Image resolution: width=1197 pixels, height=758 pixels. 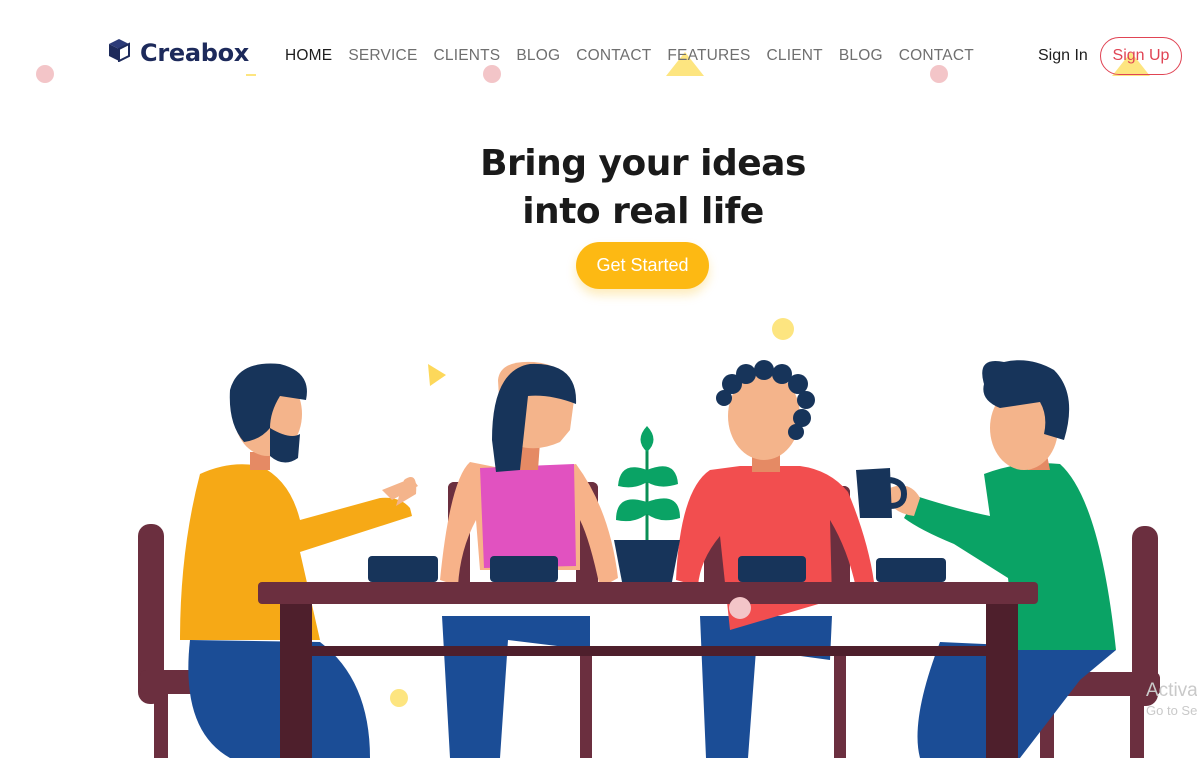 I want to click on sign-up-button: Sign Up, so click(x=1141, y=56).